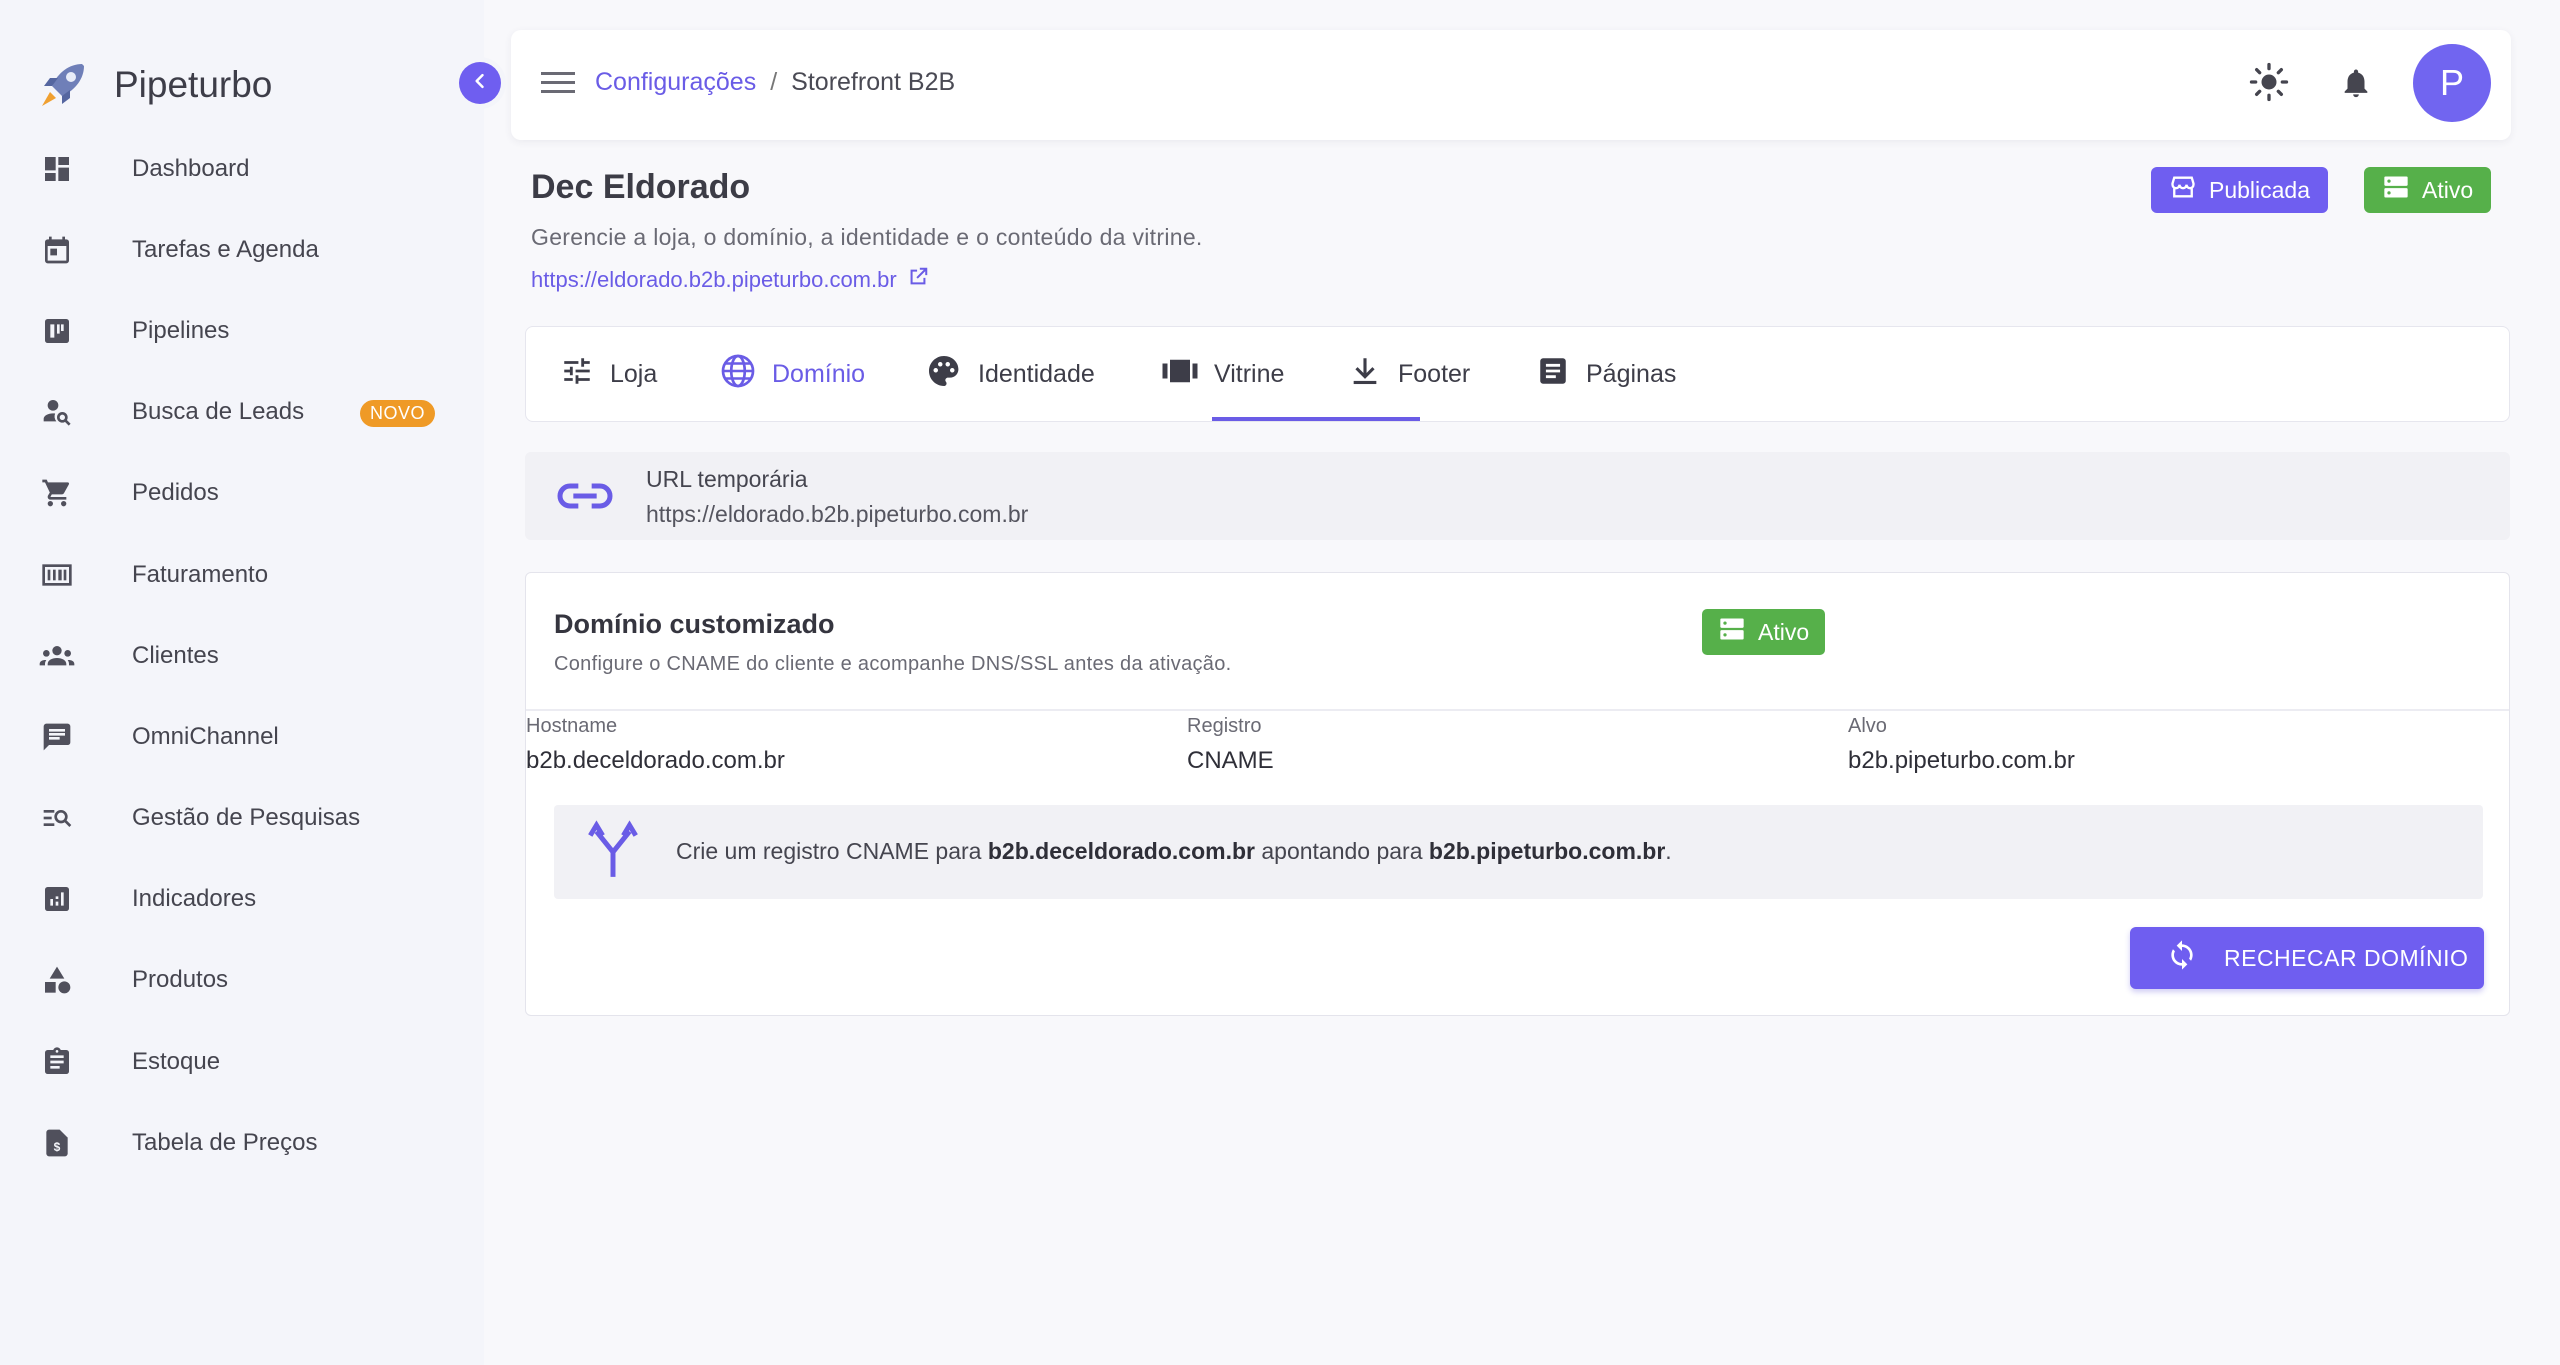 The image size is (2560, 1365). Describe the element at coordinates (2269, 84) in the screenshot. I see `theme-toggle-sun-icon` at that location.